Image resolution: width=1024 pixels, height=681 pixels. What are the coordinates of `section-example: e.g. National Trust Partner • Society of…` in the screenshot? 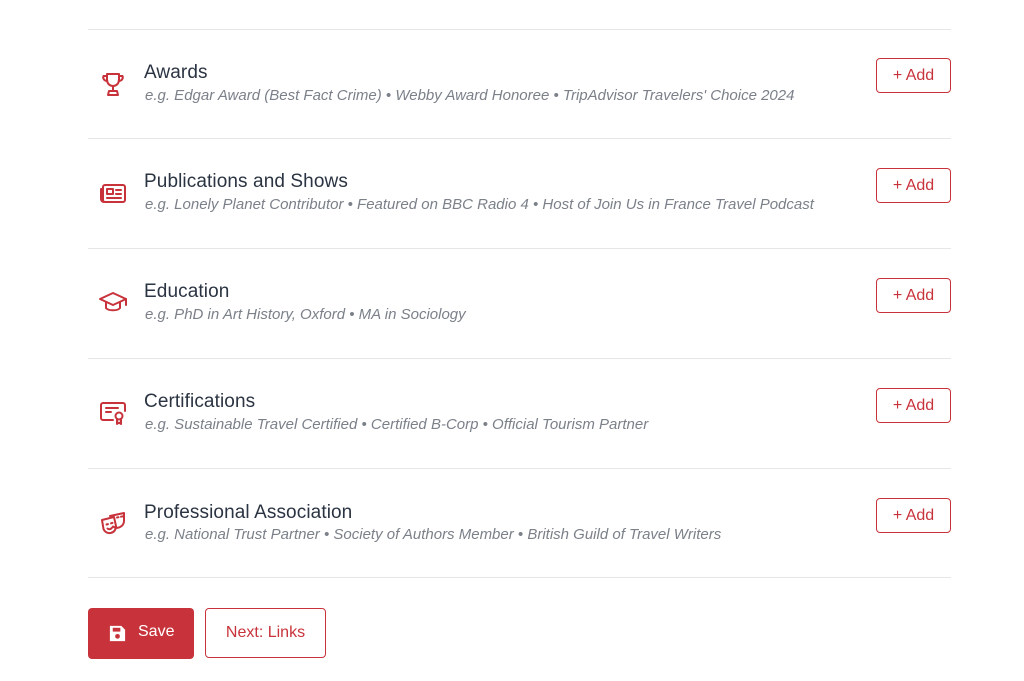 It's located at (433, 534).